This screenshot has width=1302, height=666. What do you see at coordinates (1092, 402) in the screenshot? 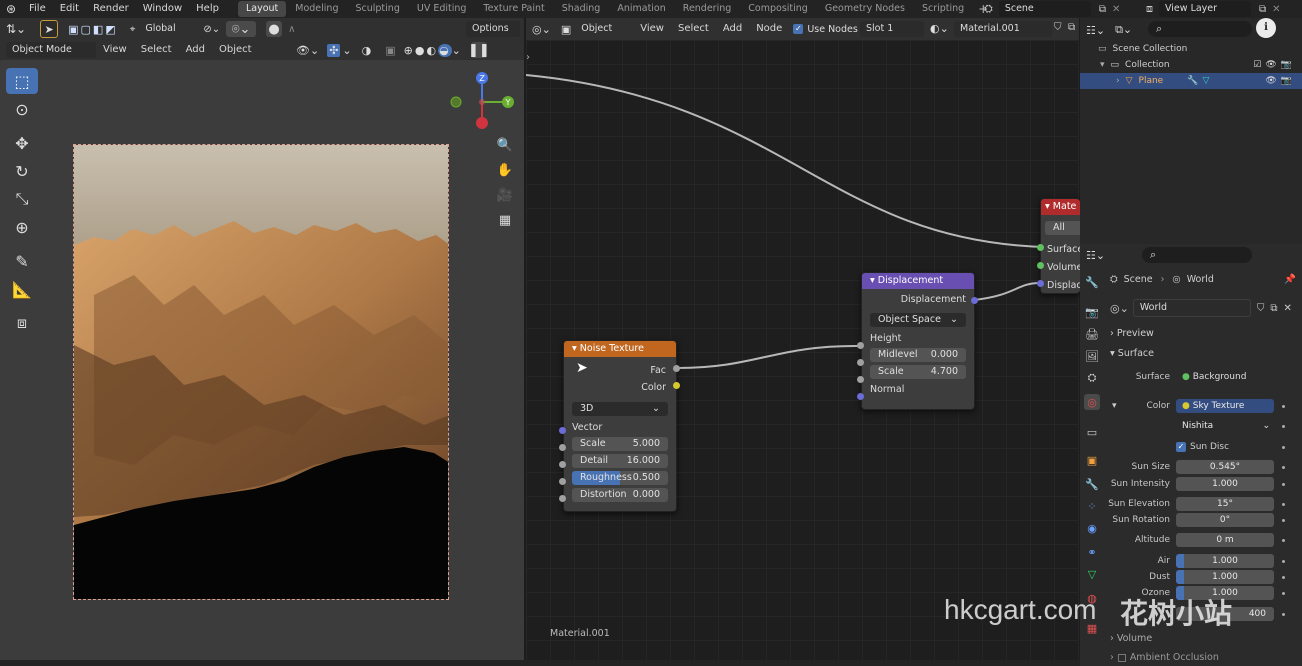
I see `world-tab-icon: ◎` at bounding box center [1092, 402].